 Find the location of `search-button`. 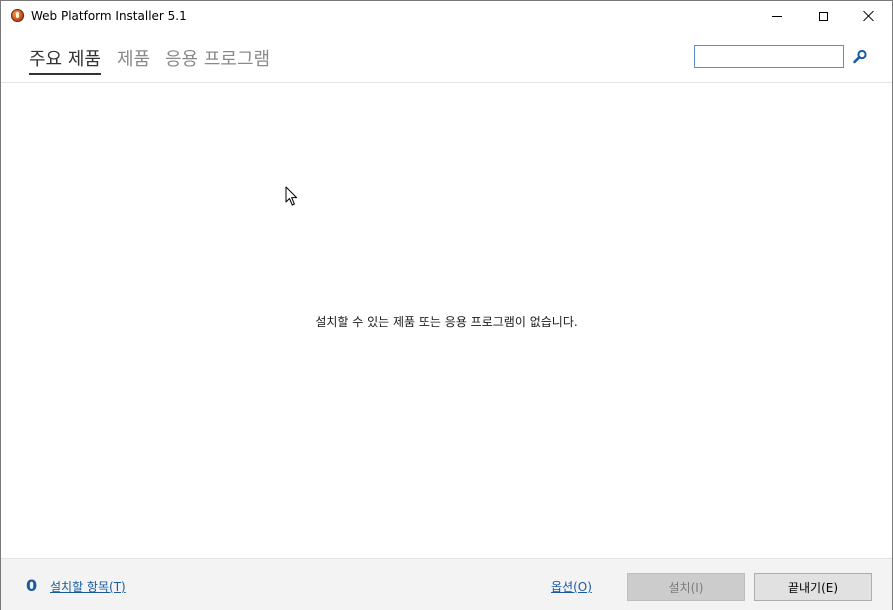

search-button is located at coordinates (860, 57).